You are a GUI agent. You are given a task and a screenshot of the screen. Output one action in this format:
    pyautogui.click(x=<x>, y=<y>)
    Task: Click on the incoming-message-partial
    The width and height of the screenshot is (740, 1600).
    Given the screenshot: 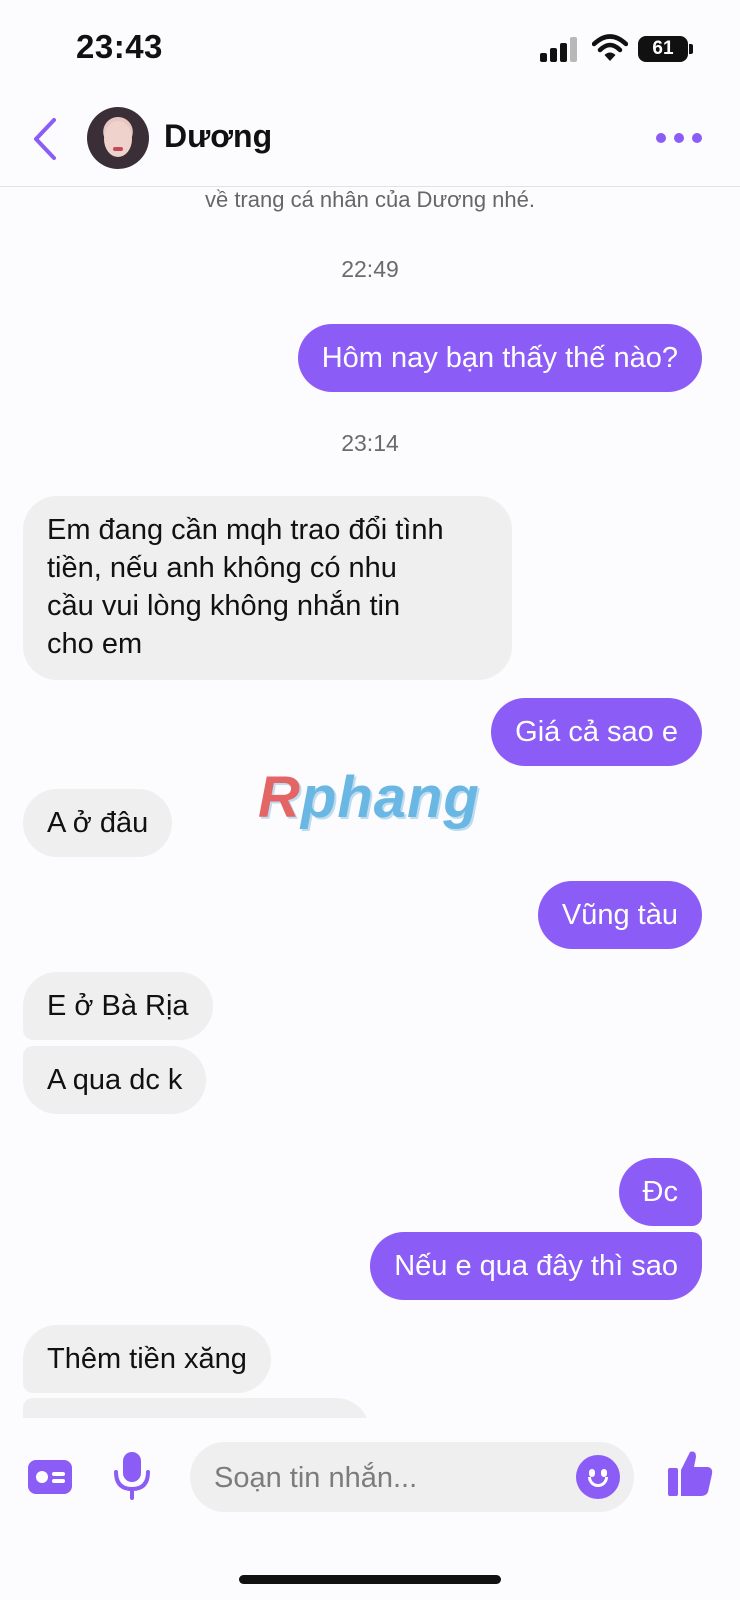 What is the action you would take?
    pyautogui.click(x=196, y=1408)
    